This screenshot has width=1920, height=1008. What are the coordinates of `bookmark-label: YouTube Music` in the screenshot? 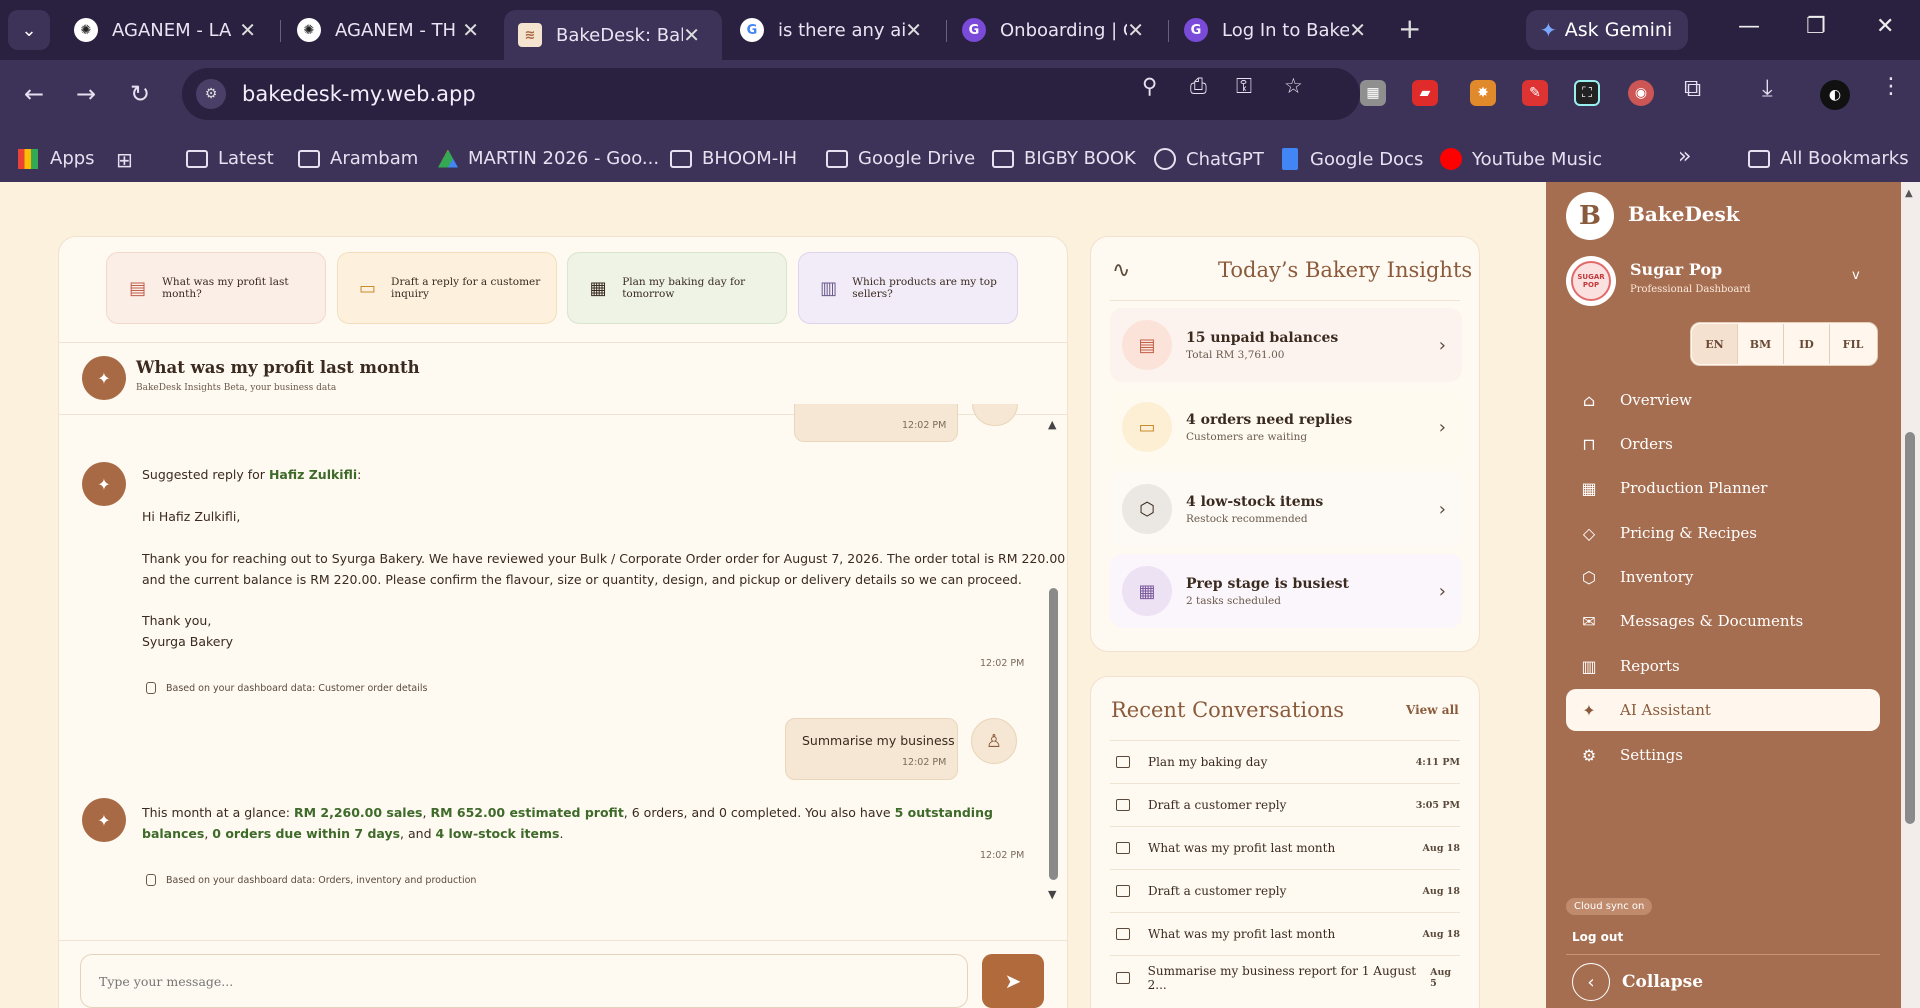 It's located at (1537, 159).